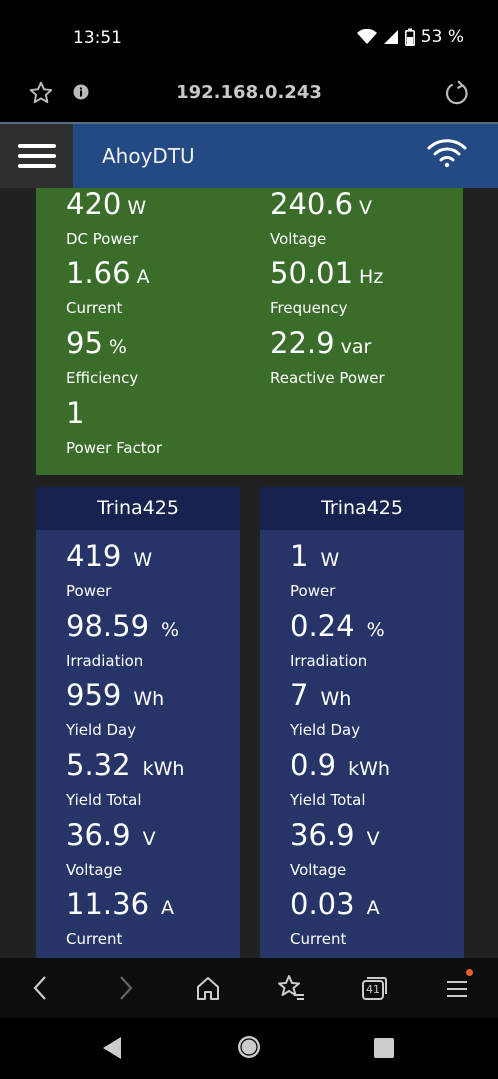 The height and width of the screenshot is (1079, 498). What do you see at coordinates (102, 378) in the screenshot?
I see `metric-label: Efficiency` at bounding box center [102, 378].